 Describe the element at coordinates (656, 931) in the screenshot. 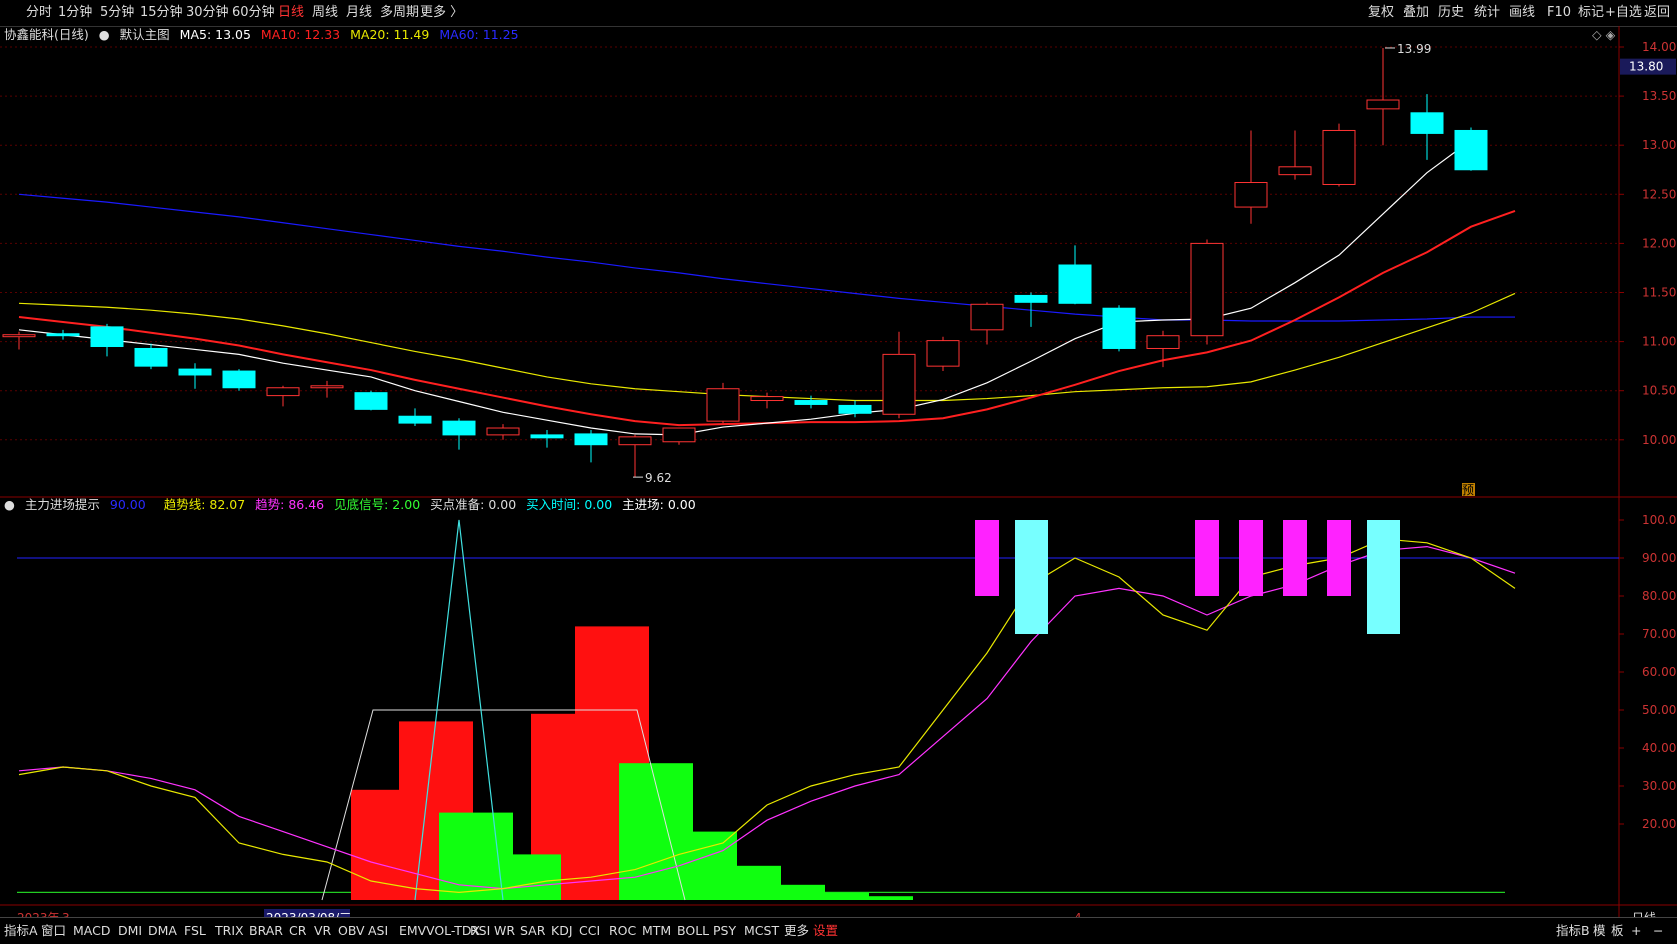

I see `indicator-tab-mtm-20: MTM` at that location.